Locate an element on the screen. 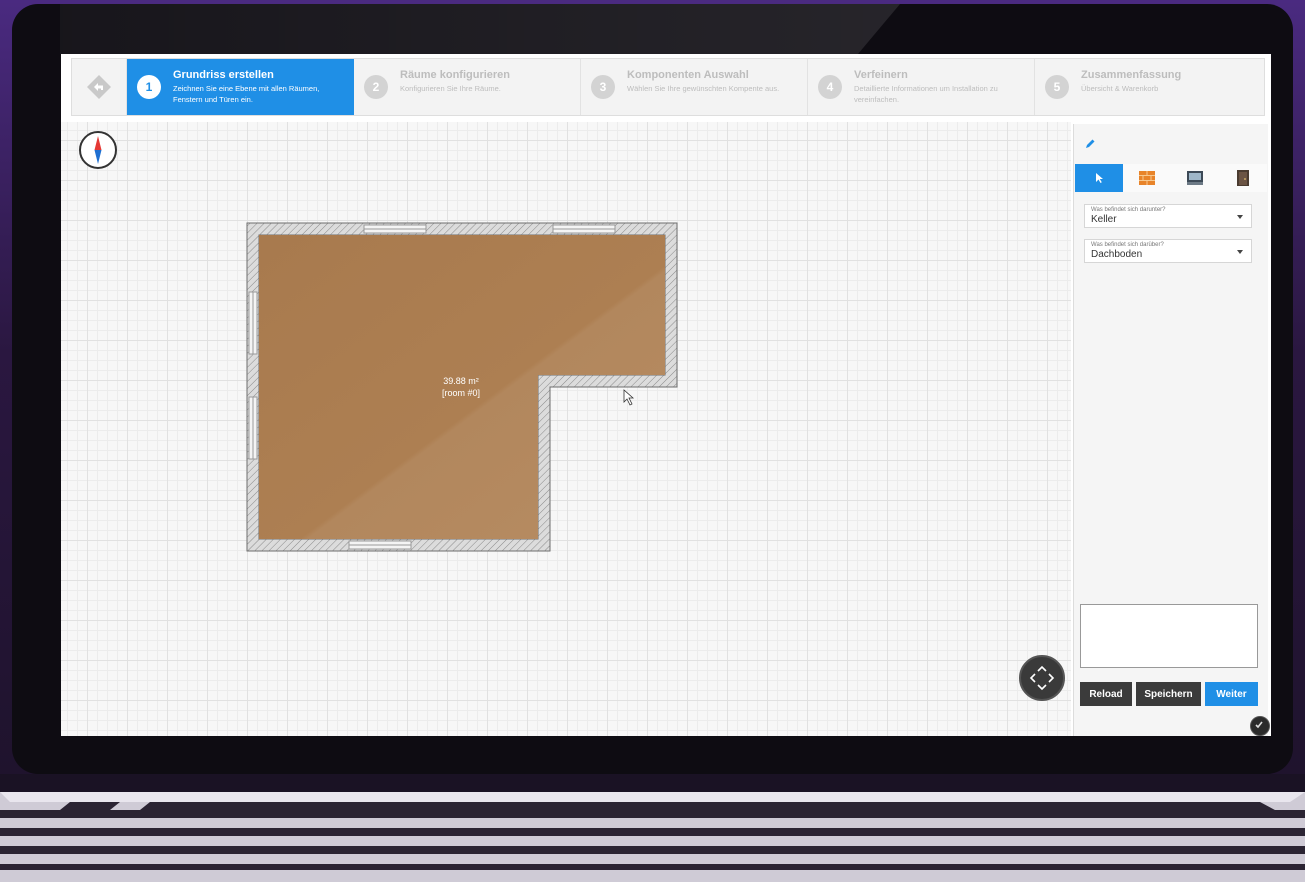  compass-icon is located at coordinates (98, 150).